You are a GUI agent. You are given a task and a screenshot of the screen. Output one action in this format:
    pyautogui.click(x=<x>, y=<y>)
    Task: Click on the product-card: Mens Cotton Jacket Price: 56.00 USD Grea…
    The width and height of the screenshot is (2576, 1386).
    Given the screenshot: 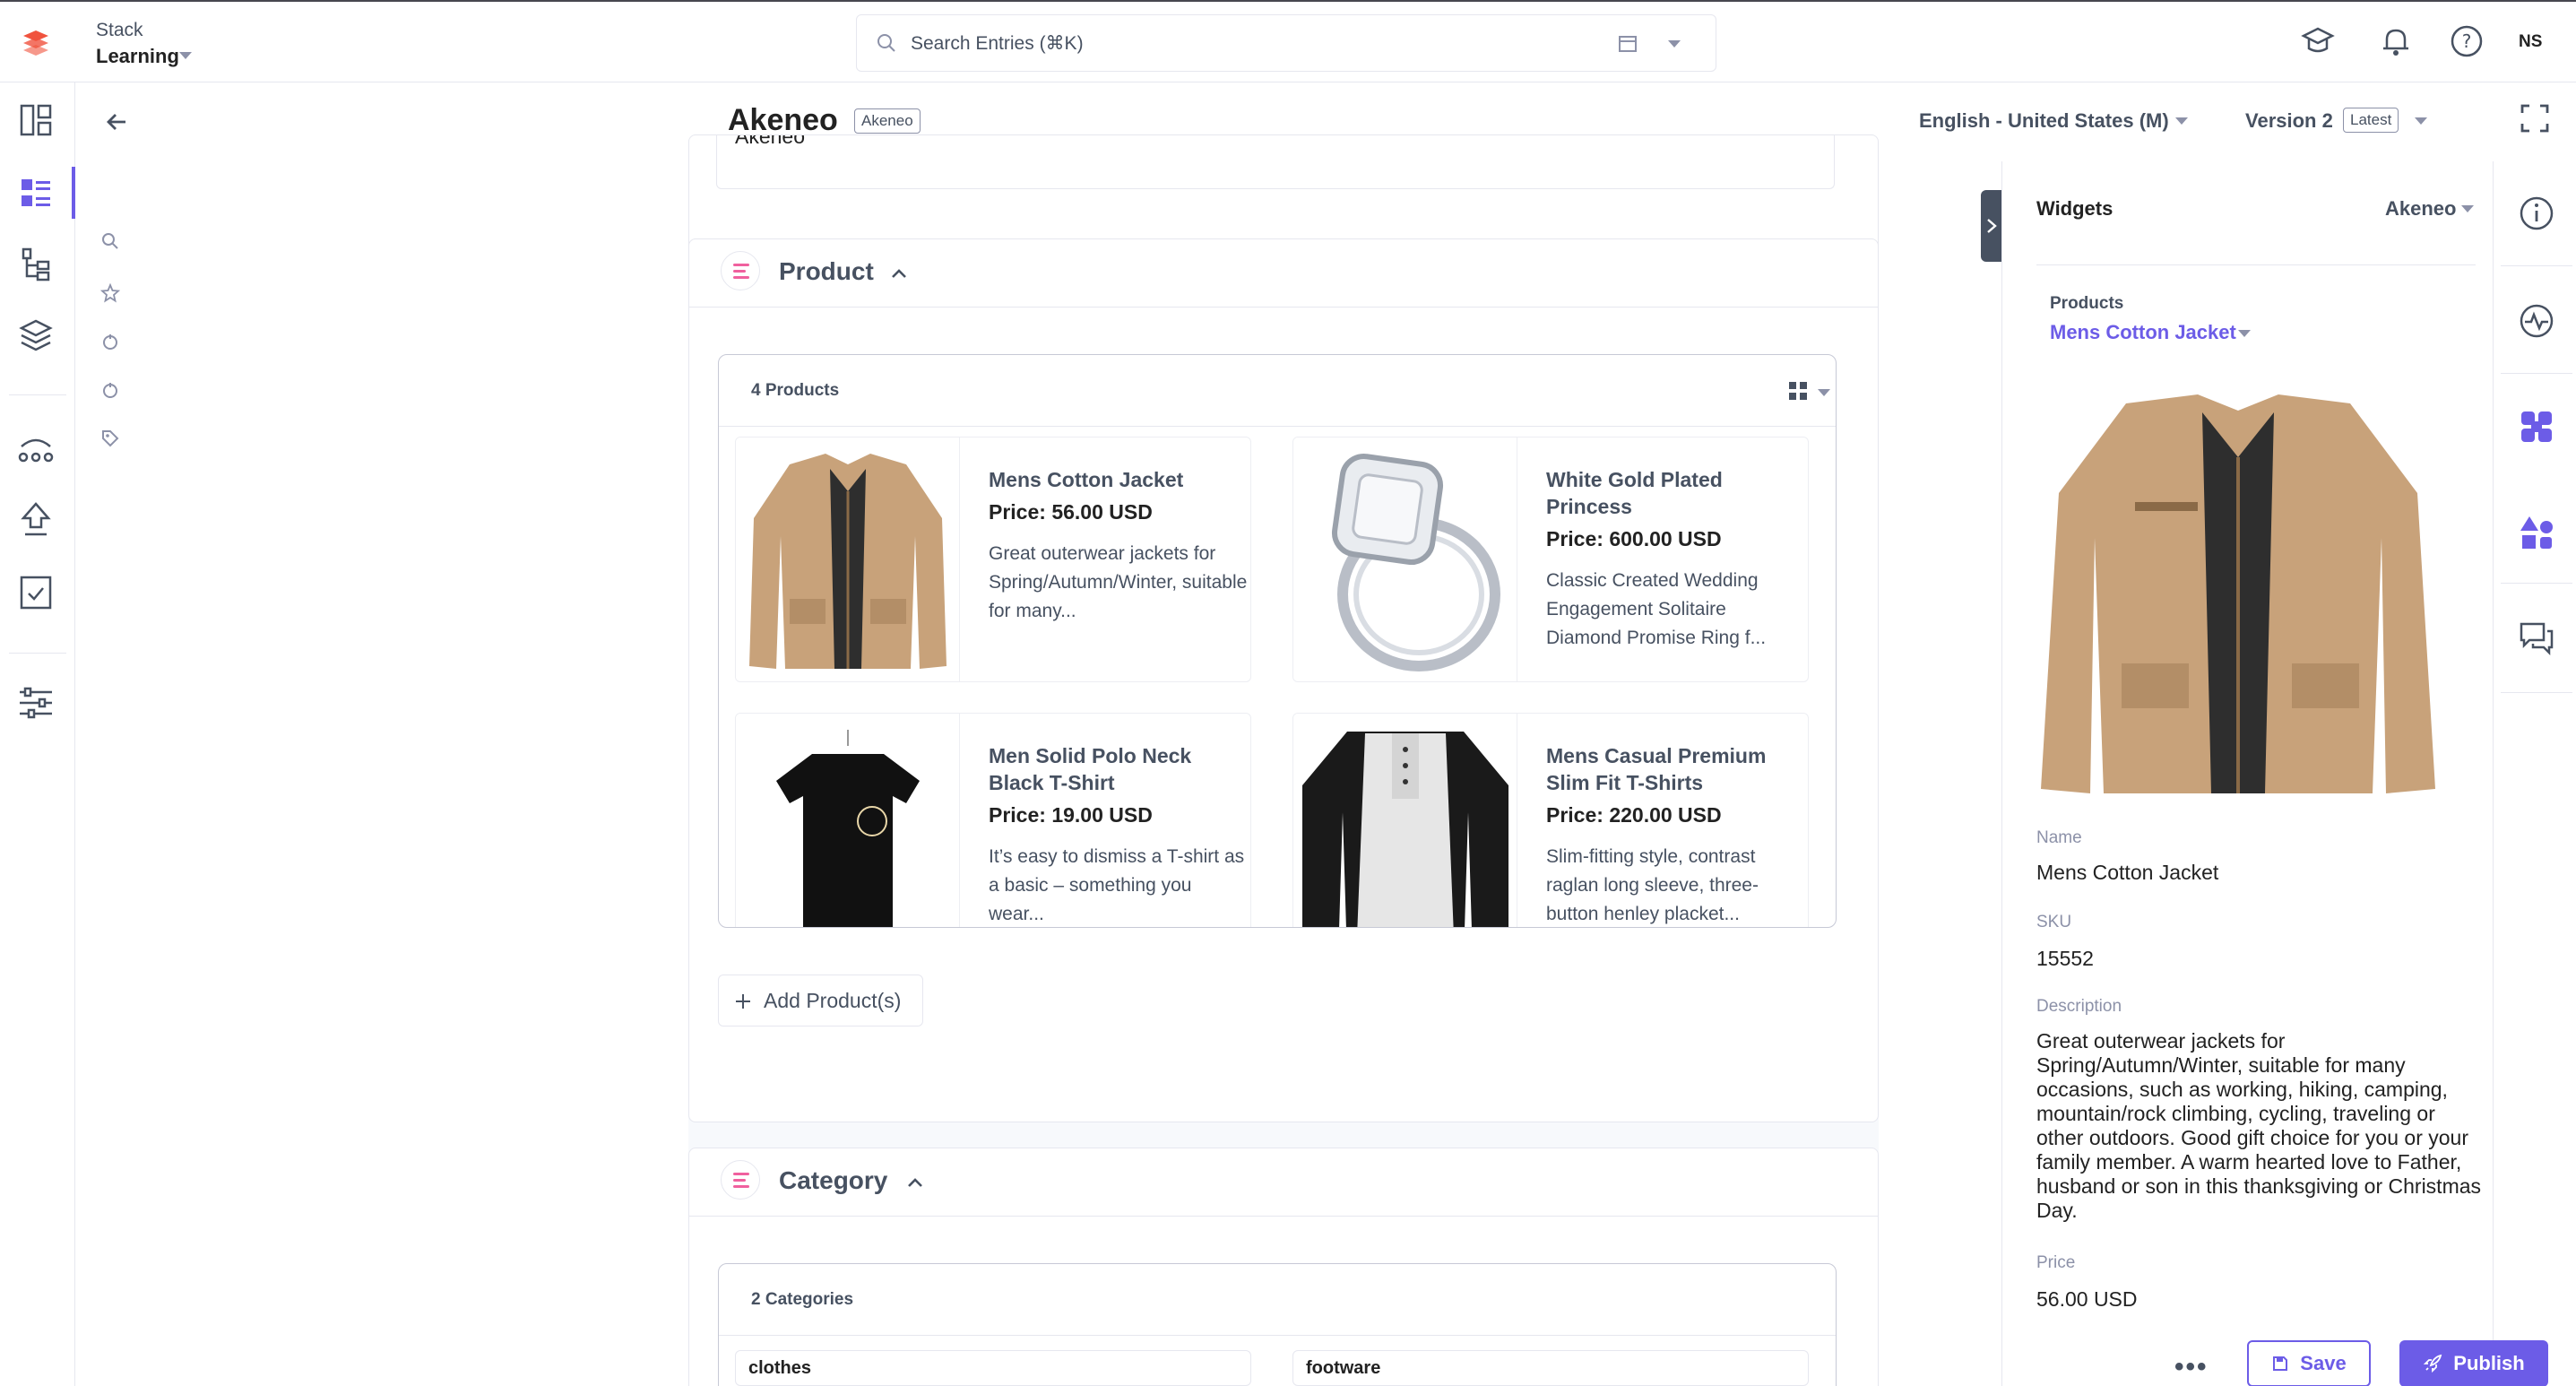 What is the action you would take?
    pyautogui.click(x=993, y=559)
    